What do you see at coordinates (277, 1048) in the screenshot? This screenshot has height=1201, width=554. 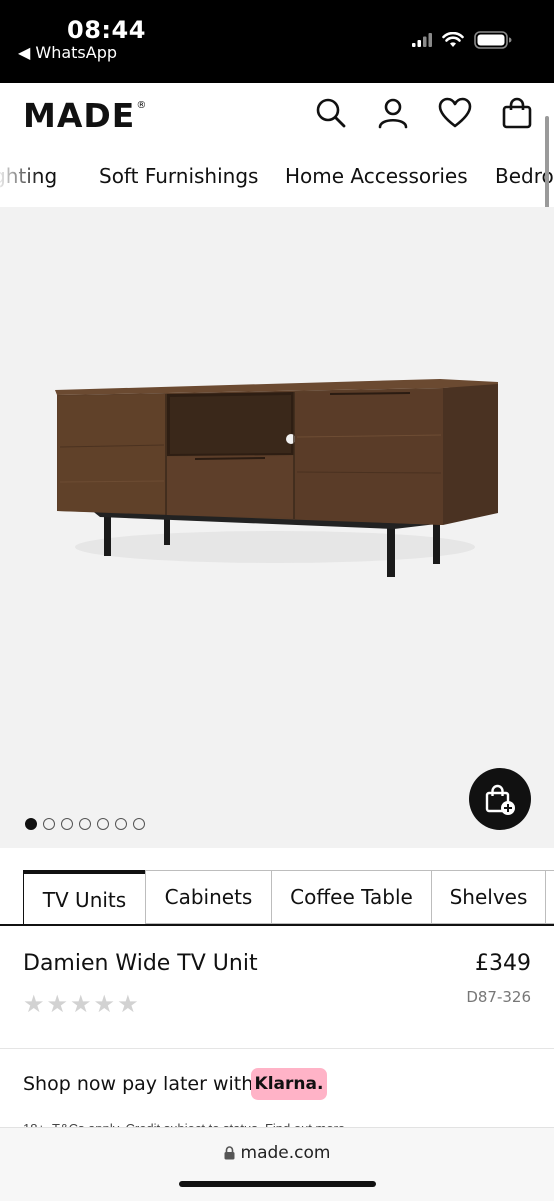 I see `section-divider` at bounding box center [277, 1048].